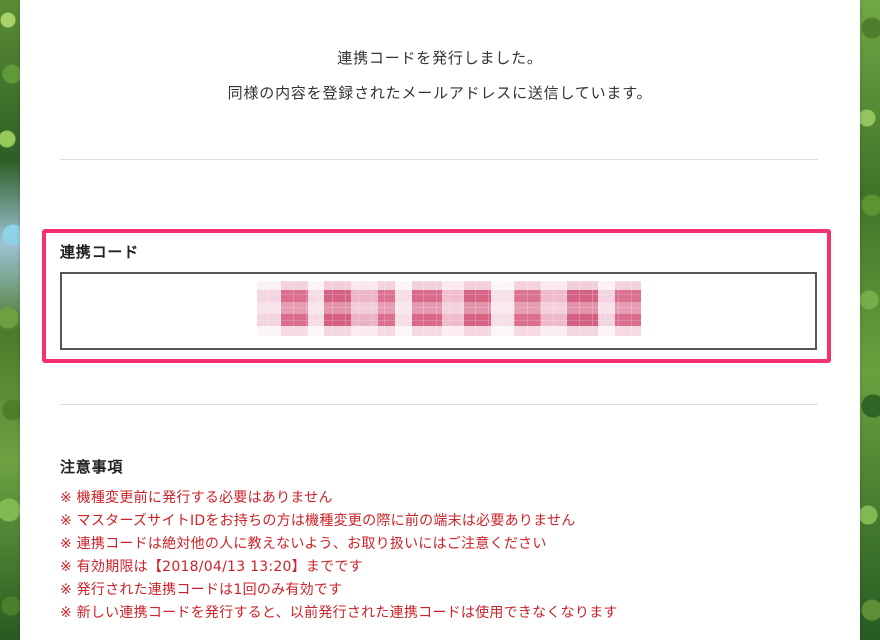 This screenshot has width=880, height=640. Describe the element at coordinates (440, 58) in the screenshot. I see `issued-message-line: 連携コードを発行しました。` at that location.